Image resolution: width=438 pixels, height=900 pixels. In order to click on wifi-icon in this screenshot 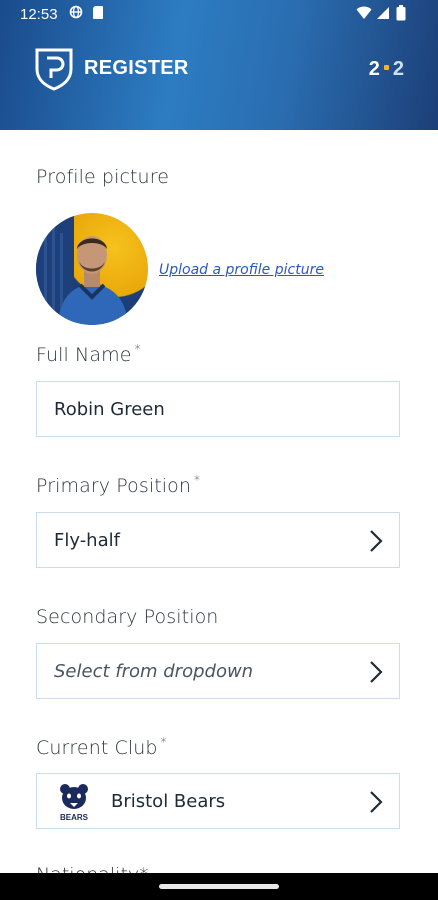, I will do `click(364, 12)`.